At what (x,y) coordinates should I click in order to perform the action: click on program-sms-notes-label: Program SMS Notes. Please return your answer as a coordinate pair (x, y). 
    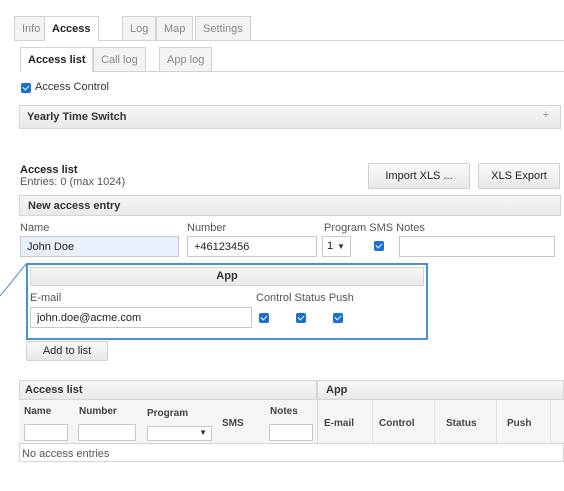
    Looking at the image, I should click on (374, 228).